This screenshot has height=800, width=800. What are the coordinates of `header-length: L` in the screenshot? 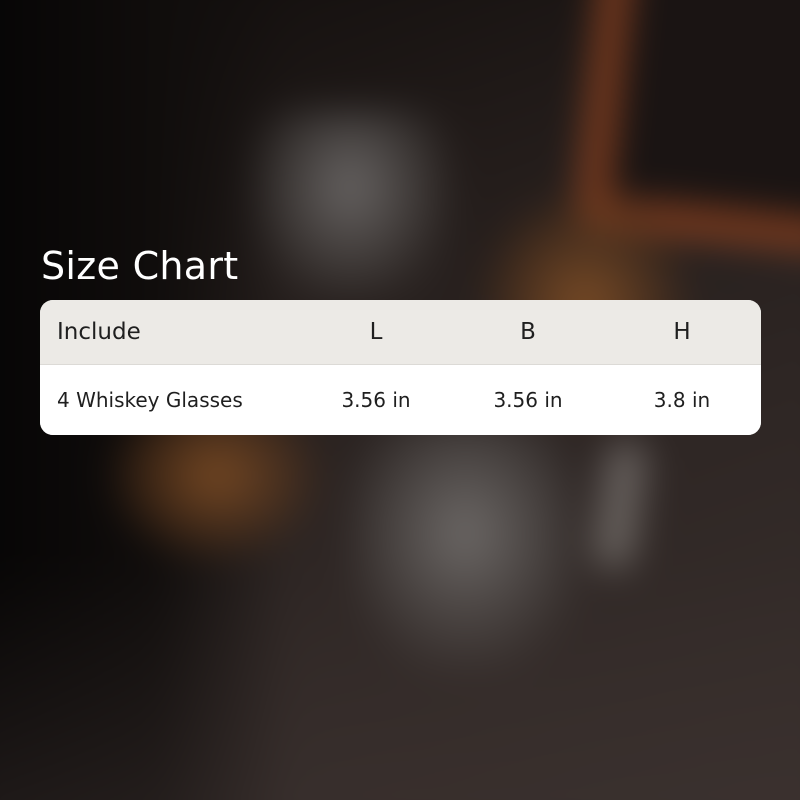 It's located at (376, 332).